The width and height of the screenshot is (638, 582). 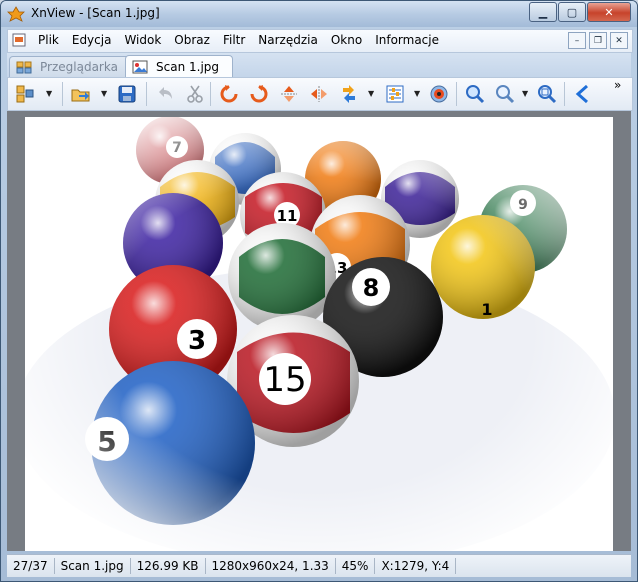 I want to click on adjust-icon, so click(x=395, y=94).